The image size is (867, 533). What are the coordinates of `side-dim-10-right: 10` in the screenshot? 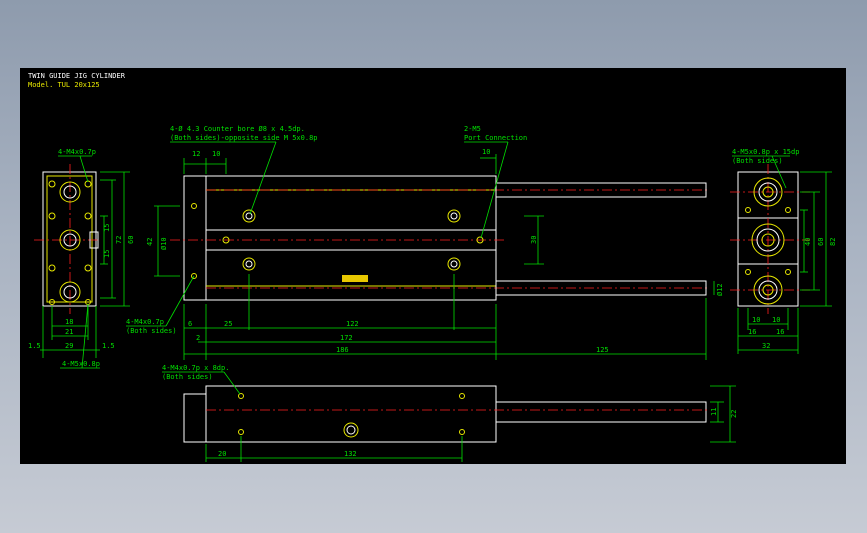 It's located at (776, 320).